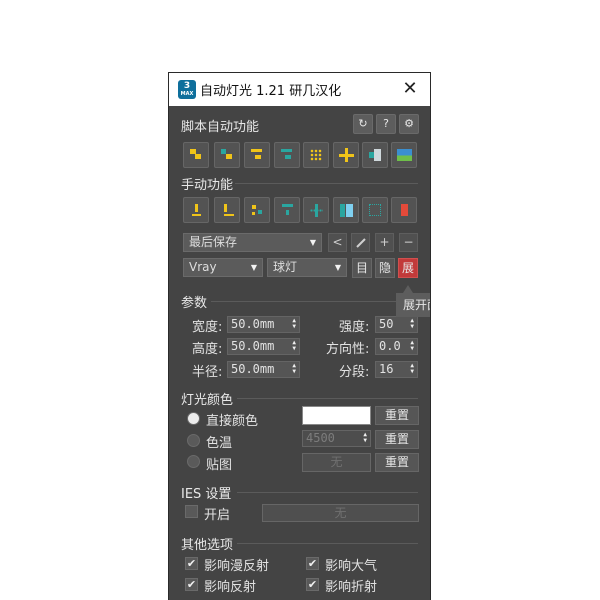  I want to click on manual-light-1-button, so click(196, 210).